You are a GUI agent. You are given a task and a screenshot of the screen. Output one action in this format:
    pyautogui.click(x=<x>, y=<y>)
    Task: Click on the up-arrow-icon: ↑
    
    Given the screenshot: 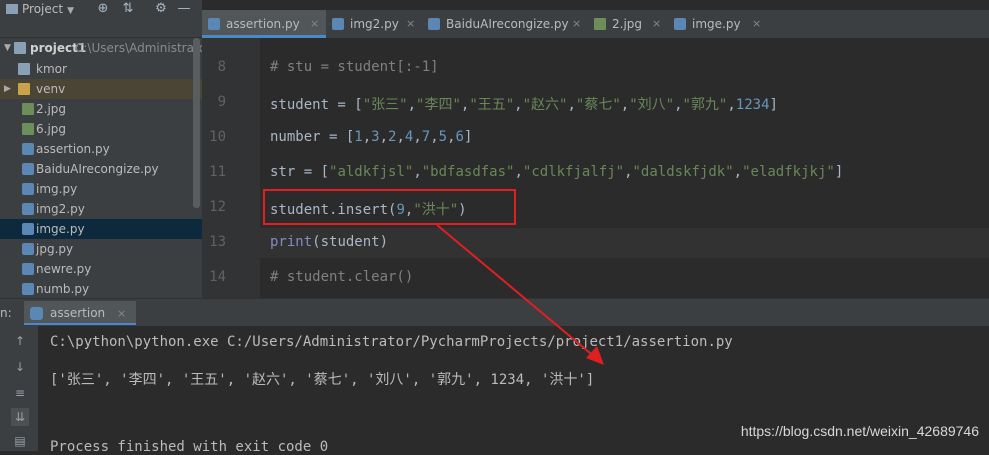 What is the action you would take?
    pyautogui.click(x=20, y=341)
    